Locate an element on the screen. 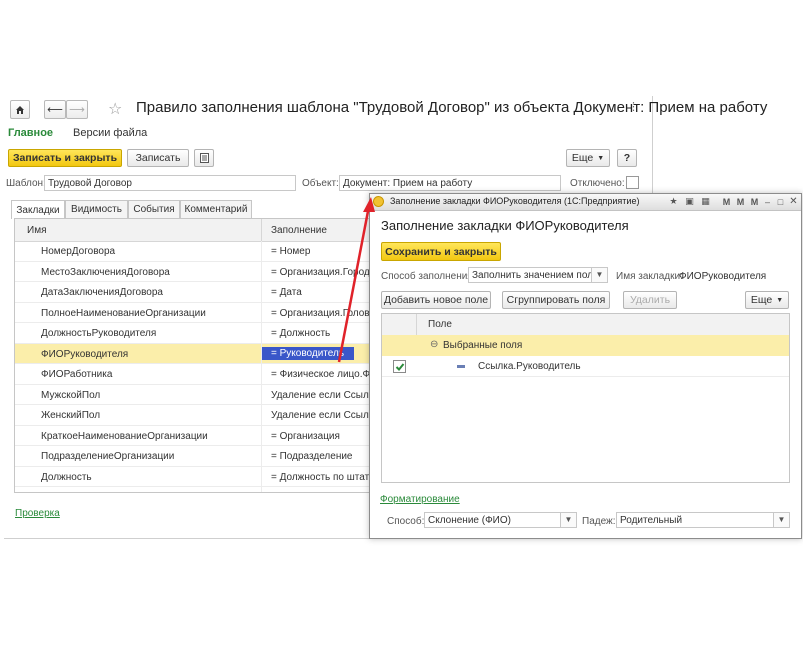  annotation-arrow is located at coordinates (356, 280).